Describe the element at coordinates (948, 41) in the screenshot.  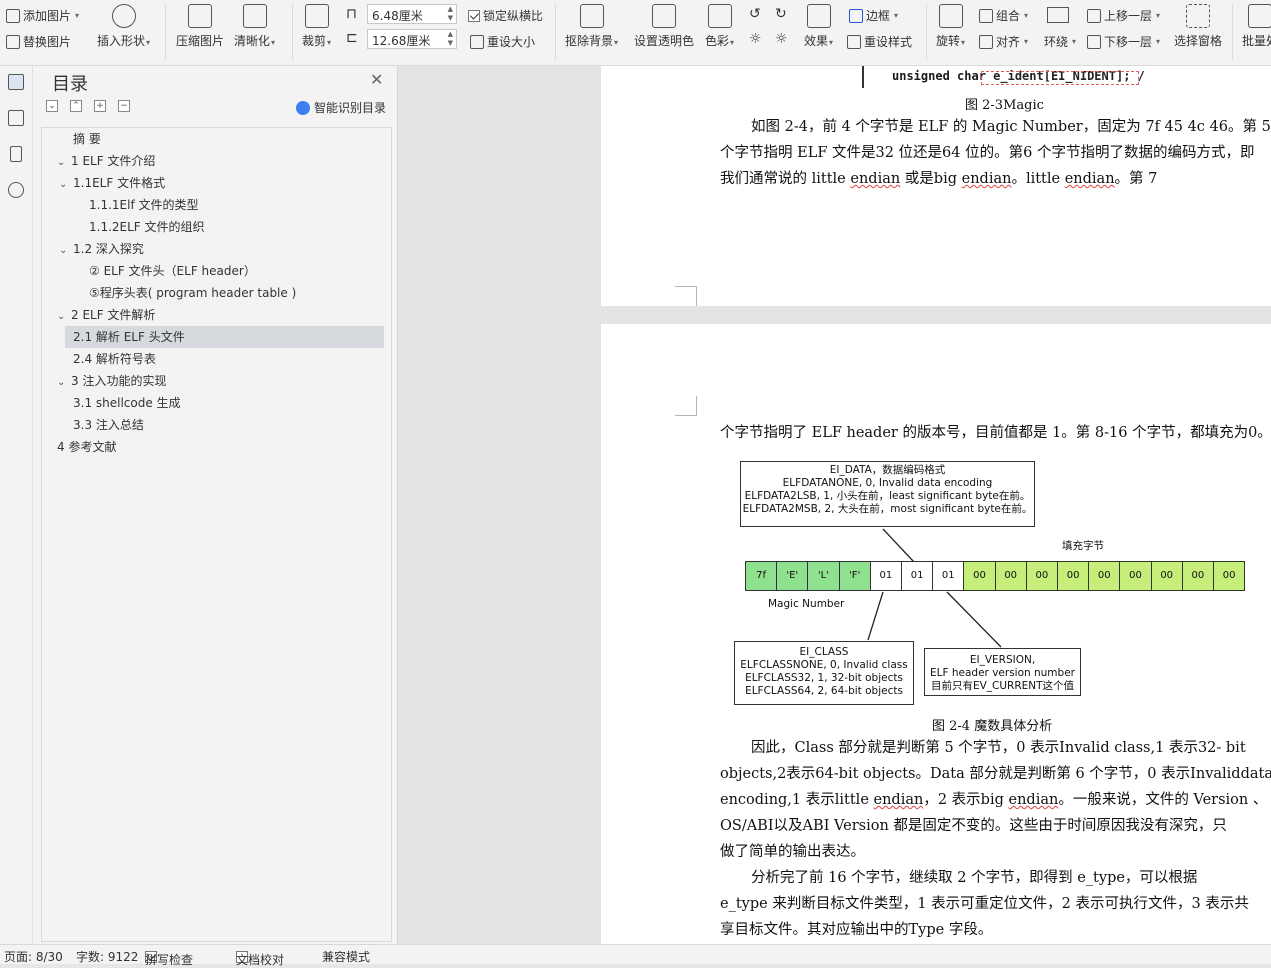
I see `rotate-label: 旋转` at that location.